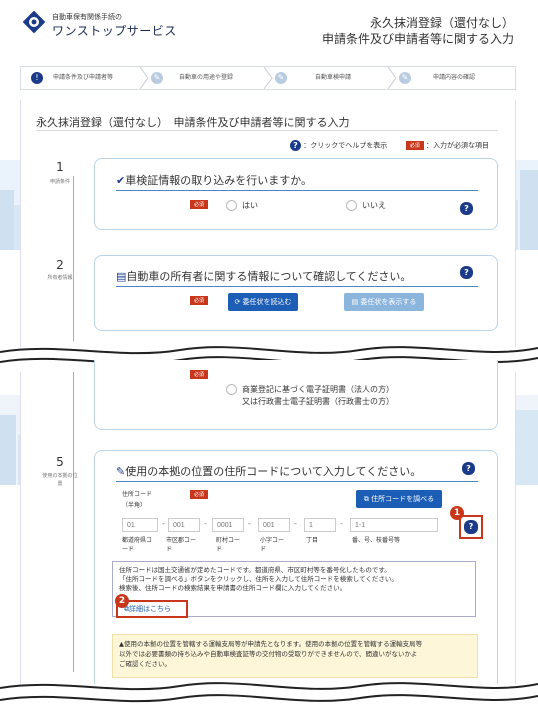 The width and height of the screenshot is (538, 711). Describe the element at coordinates (345, 145) in the screenshot. I see `help-legend-text: ：クリックでヘルプを表示` at that location.